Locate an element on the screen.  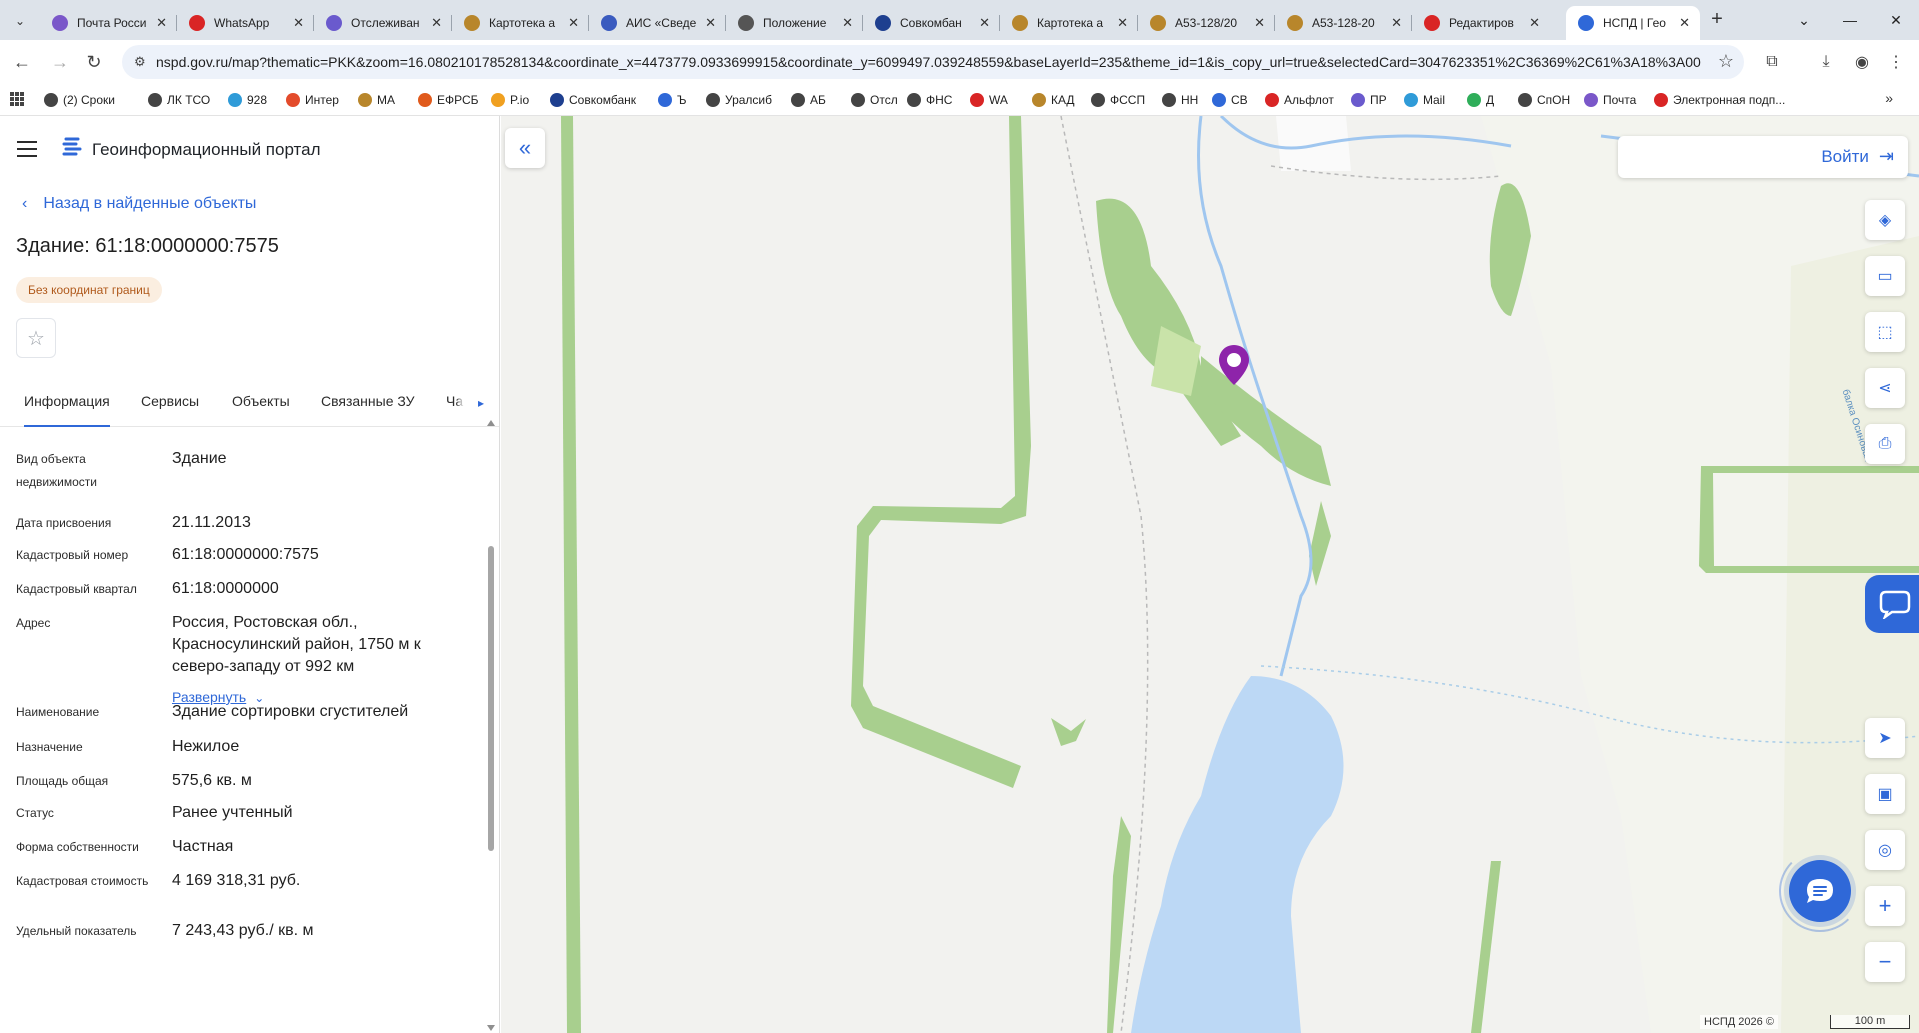
apps-grid-icon is located at coordinates (17, 99).